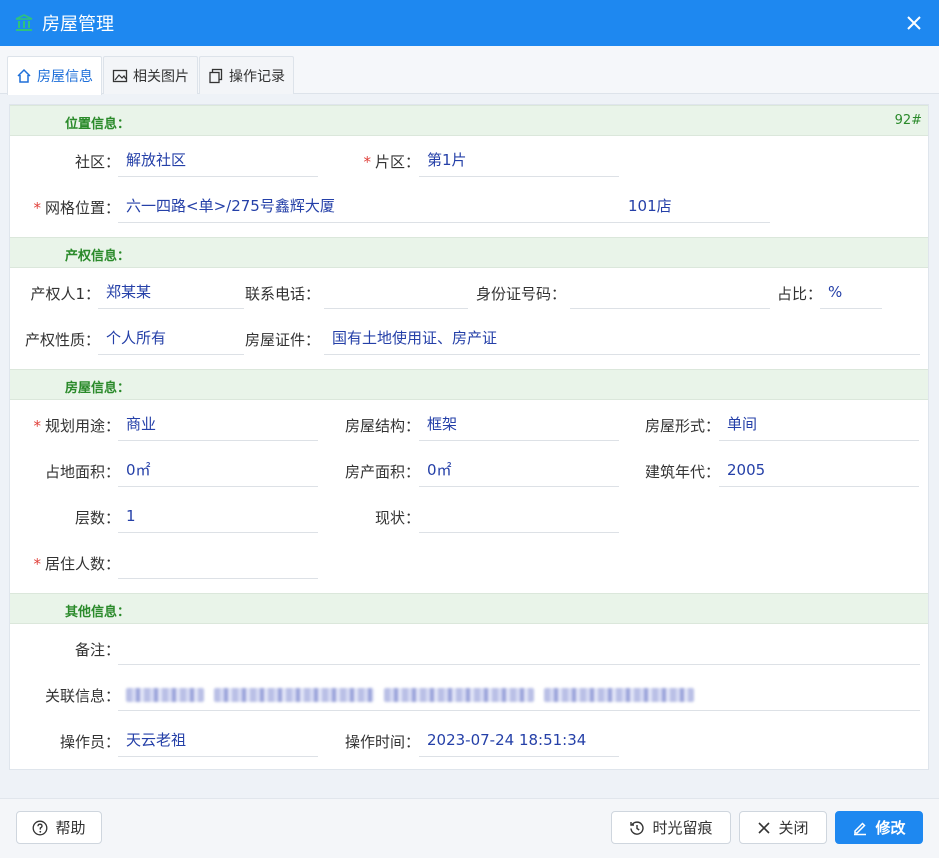  What do you see at coordinates (819, 472) in the screenshot?
I see `build-year-value: 2005` at bounding box center [819, 472].